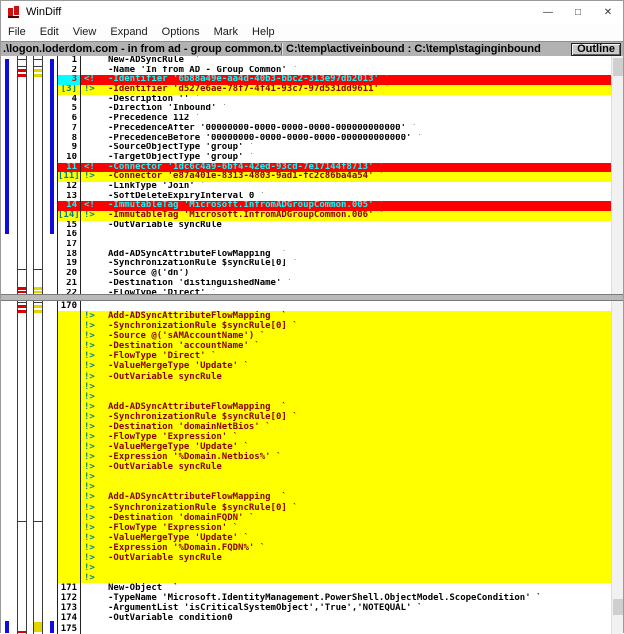 This screenshot has height=634, width=624. What do you see at coordinates (335, 427) in the screenshot?
I see `diff-line: !> -Destination 'domainNetBios' `` at bounding box center [335, 427].